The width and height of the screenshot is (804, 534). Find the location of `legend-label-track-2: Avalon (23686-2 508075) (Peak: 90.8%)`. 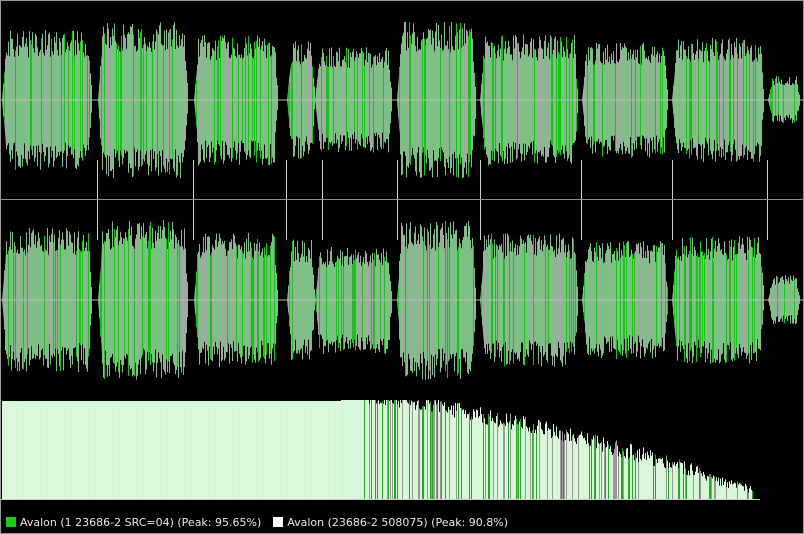

legend-label-track-2: Avalon (23686-2 508075) (Peak: 90.8%) is located at coordinates (398, 522).